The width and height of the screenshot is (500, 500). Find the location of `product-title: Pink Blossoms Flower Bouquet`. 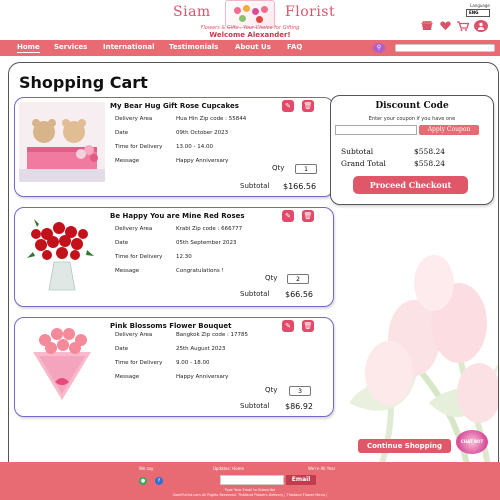

product-title: Pink Blossoms Flower Bouquet is located at coordinates (171, 326).